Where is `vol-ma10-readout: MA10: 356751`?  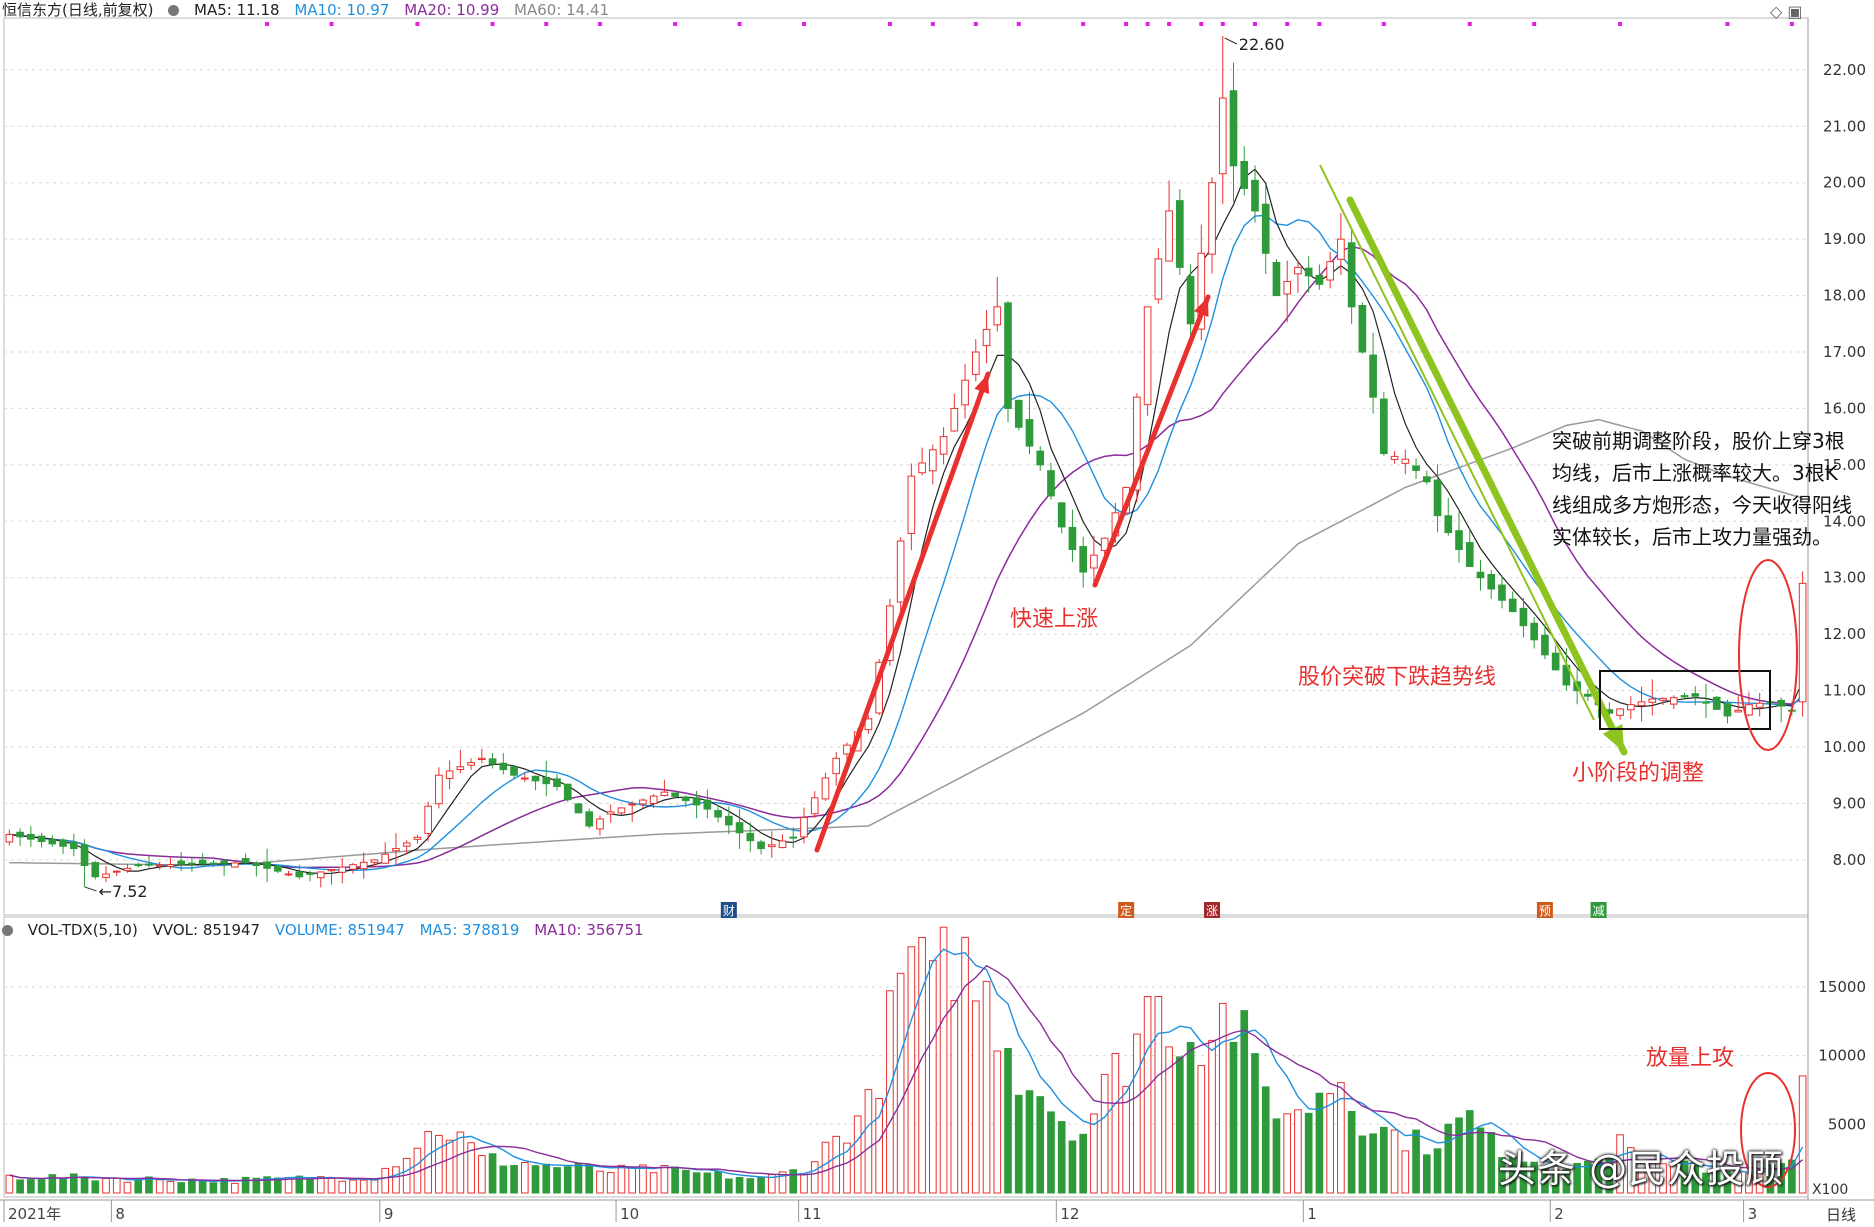 vol-ma10-readout: MA10: 356751 is located at coordinates (589, 930).